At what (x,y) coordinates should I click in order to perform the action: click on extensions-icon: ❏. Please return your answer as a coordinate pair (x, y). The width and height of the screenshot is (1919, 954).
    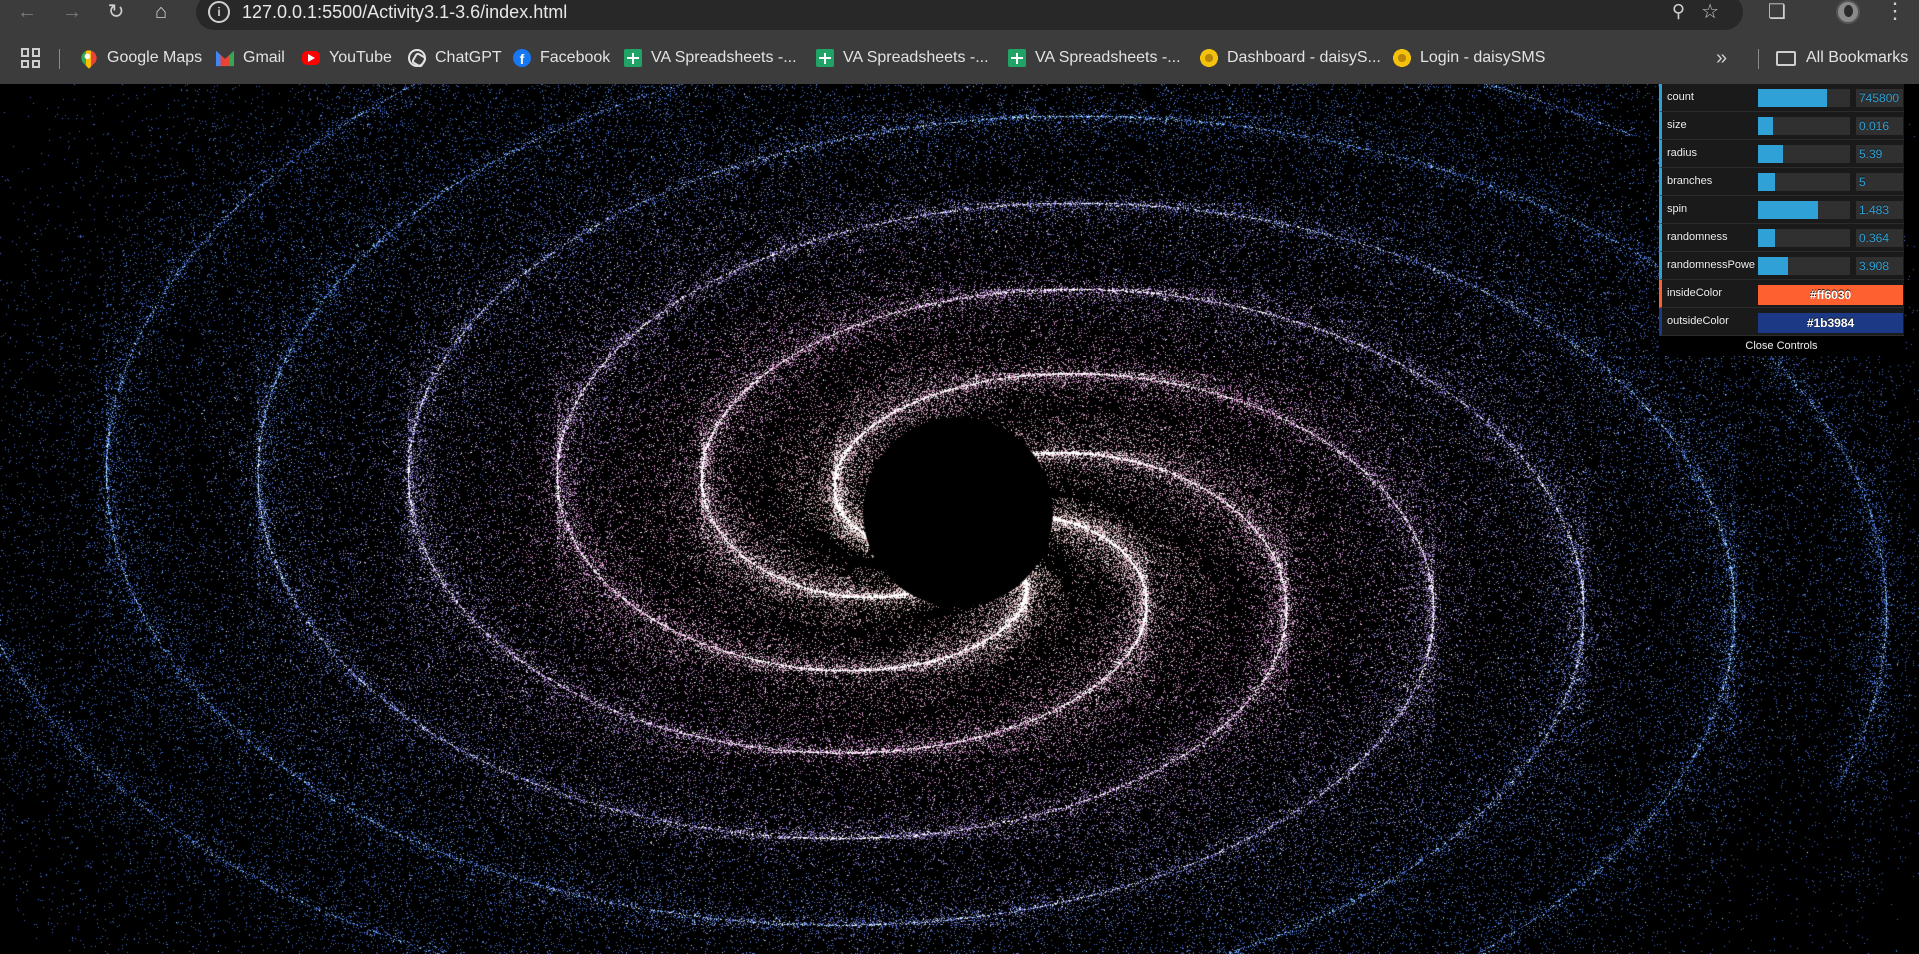
    Looking at the image, I should click on (1777, 12).